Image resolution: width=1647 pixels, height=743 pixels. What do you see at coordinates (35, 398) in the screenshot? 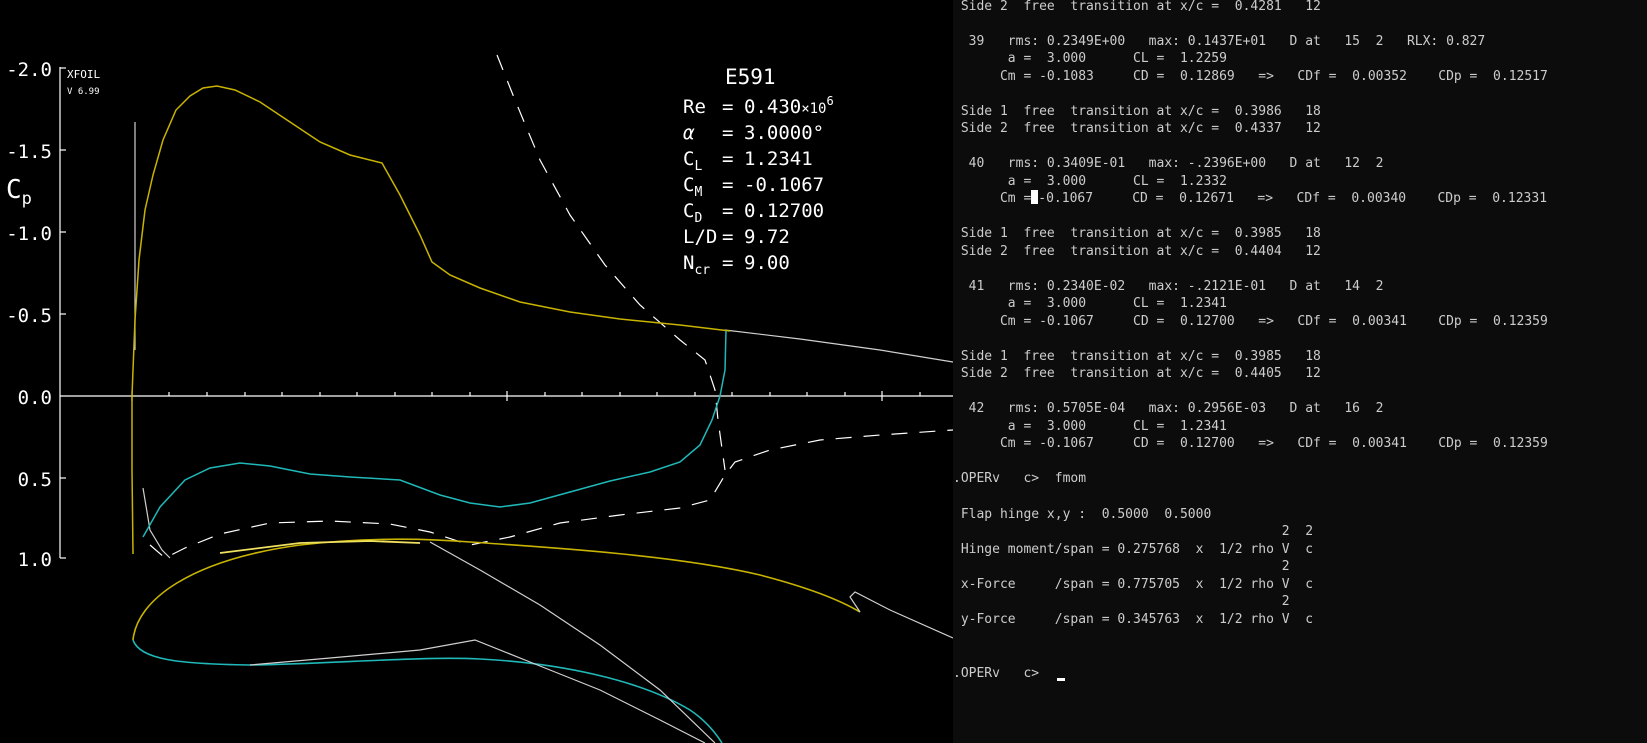
I see `y-tick-label: 0.0` at bounding box center [35, 398].